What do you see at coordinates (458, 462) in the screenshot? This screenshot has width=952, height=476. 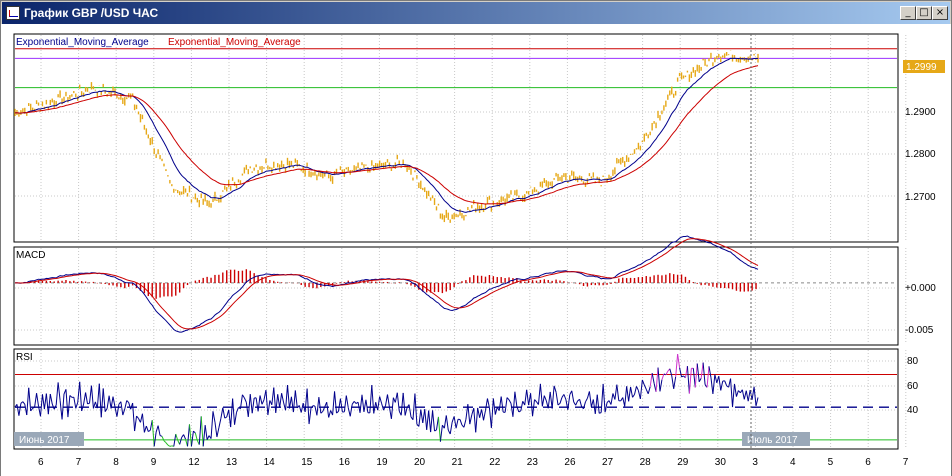 I see `x-axis-label: 21` at bounding box center [458, 462].